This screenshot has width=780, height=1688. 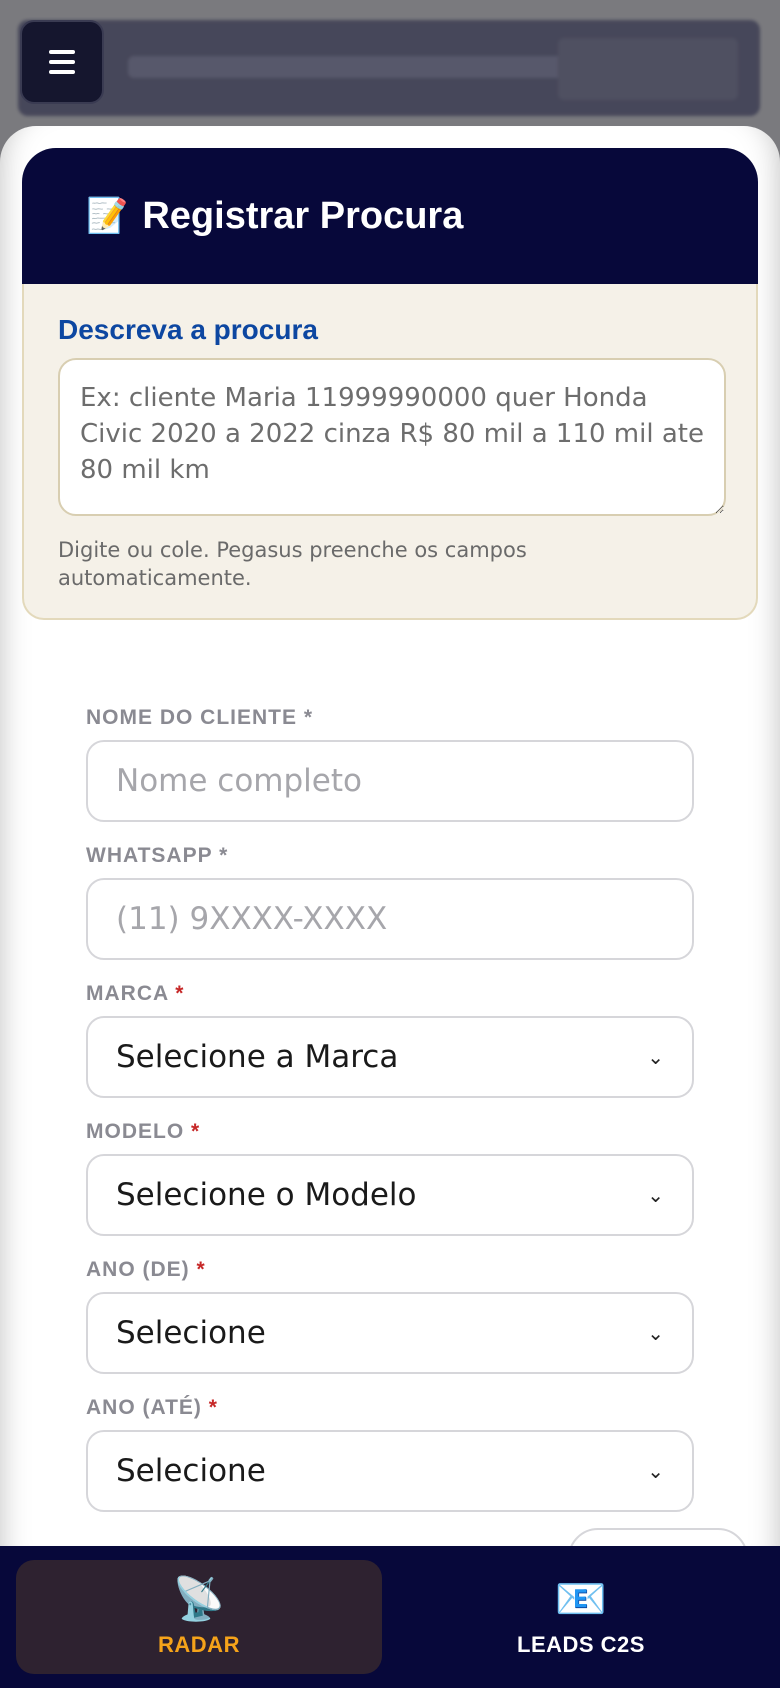 I want to click on sheet-title: Registrar Procura, so click(x=303, y=215).